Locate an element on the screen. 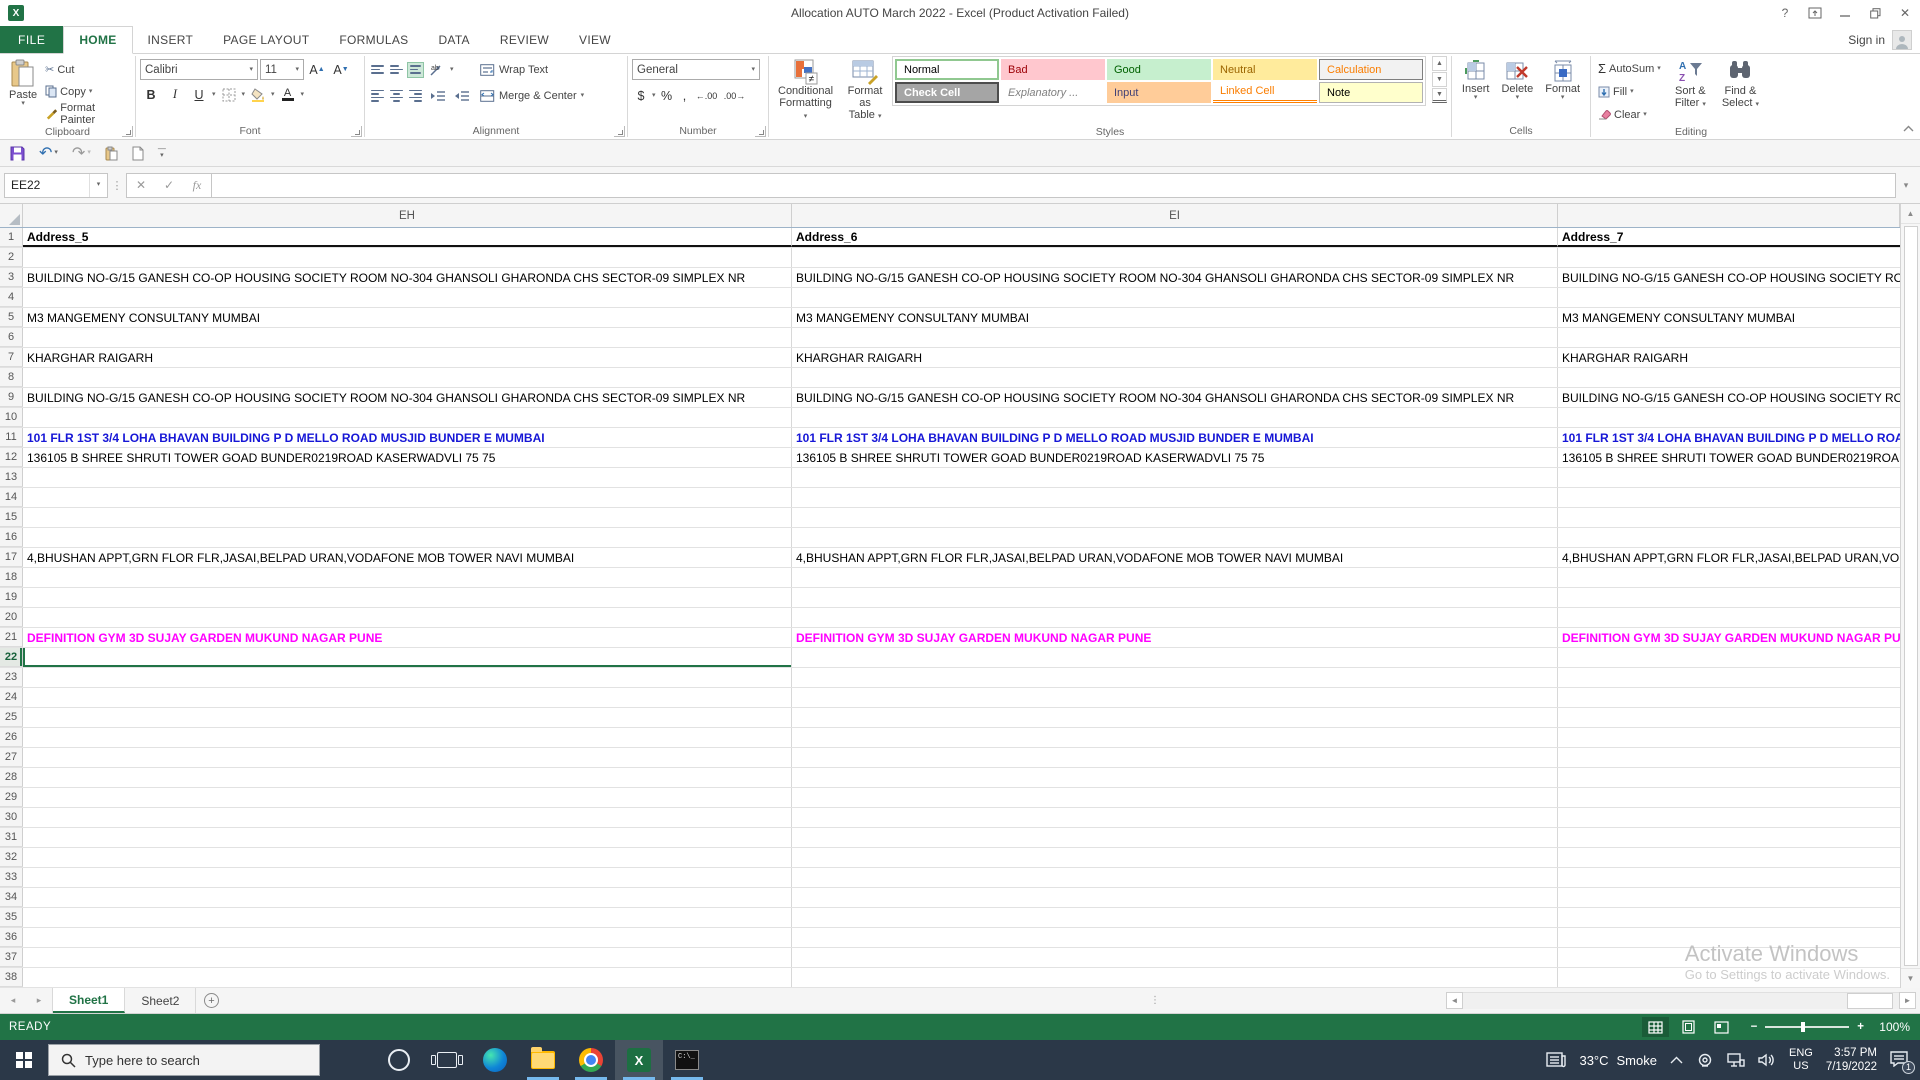  language-indicator: ENG US is located at coordinates (1801, 1060).